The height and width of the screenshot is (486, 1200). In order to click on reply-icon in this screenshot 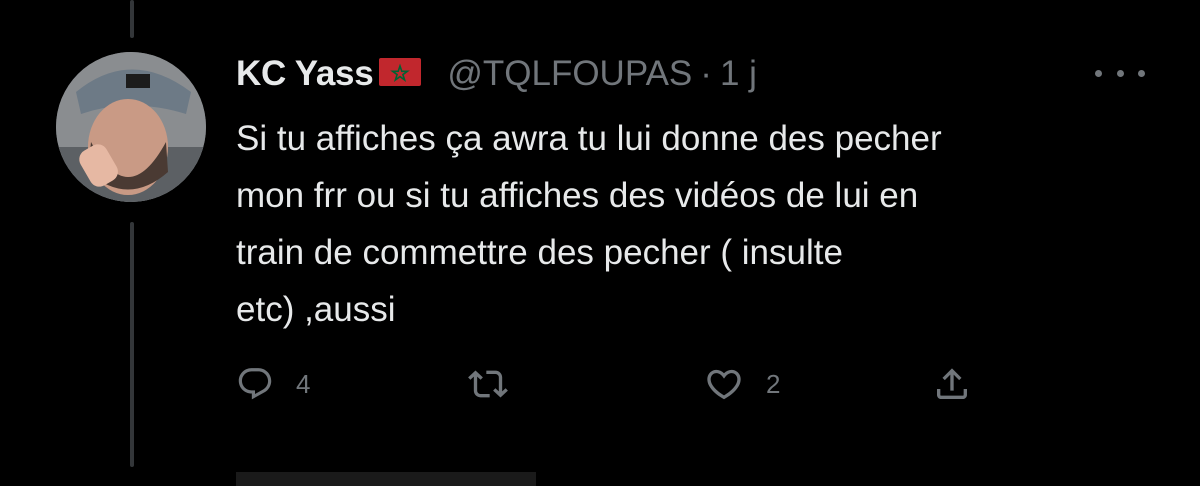, I will do `click(255, 384)`.